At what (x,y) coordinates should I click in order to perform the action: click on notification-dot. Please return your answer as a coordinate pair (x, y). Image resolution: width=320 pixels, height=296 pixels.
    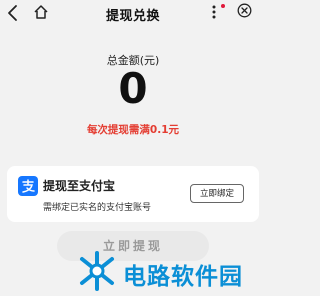
    Looking at the image, I should click on (223, 6).